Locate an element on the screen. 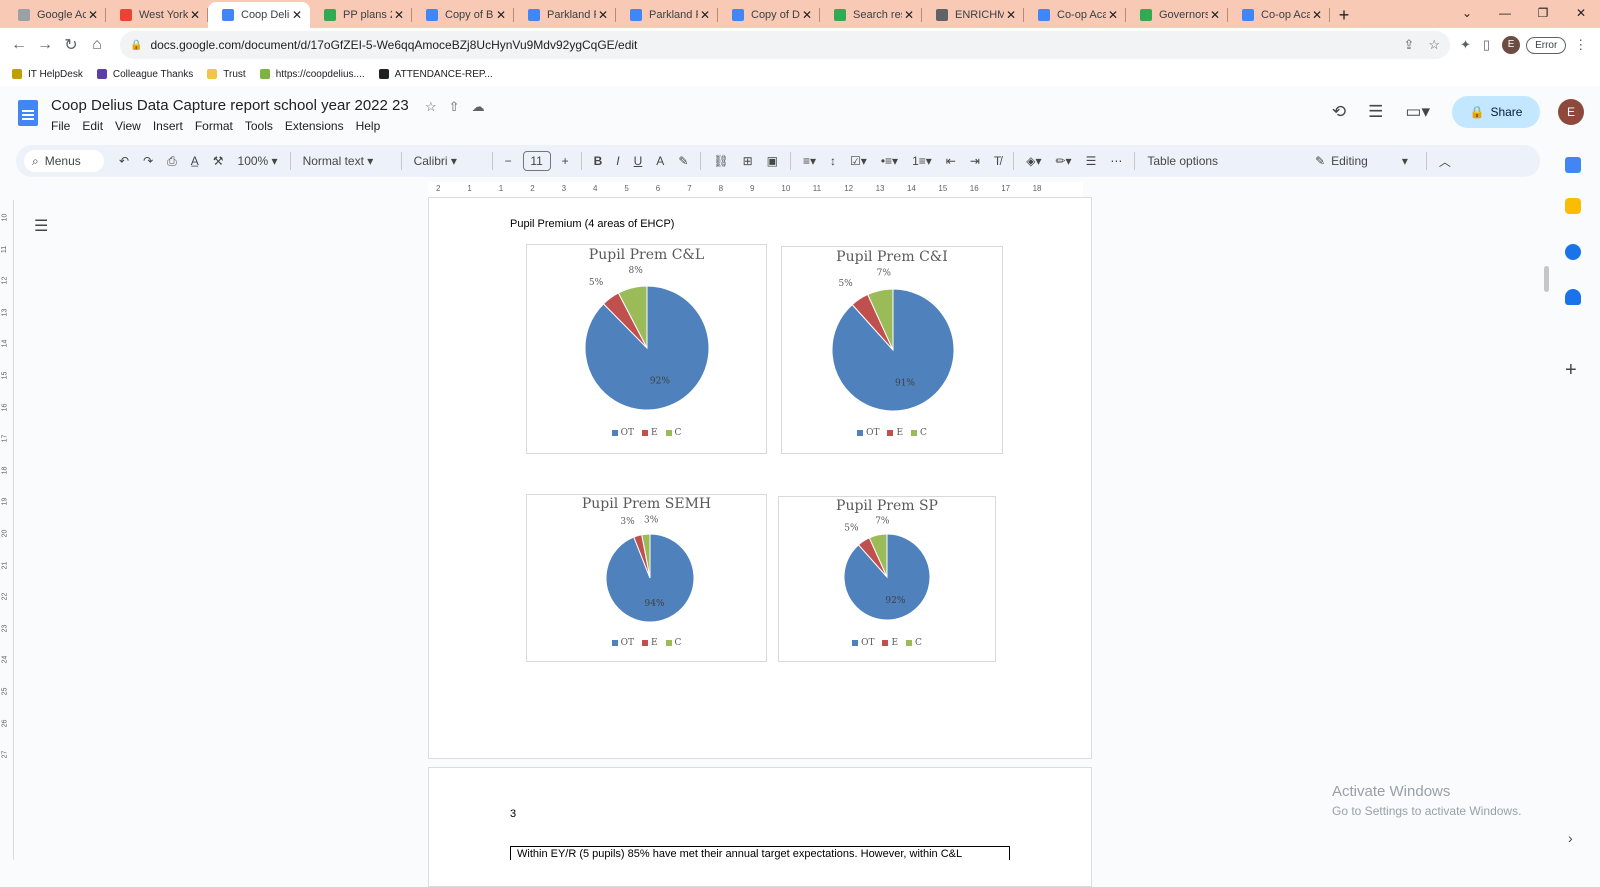 Image resolution: width=1600 pixels, height=887 pixels. increase-indent-icon: ⇥ is located at coordinates (975, 161).